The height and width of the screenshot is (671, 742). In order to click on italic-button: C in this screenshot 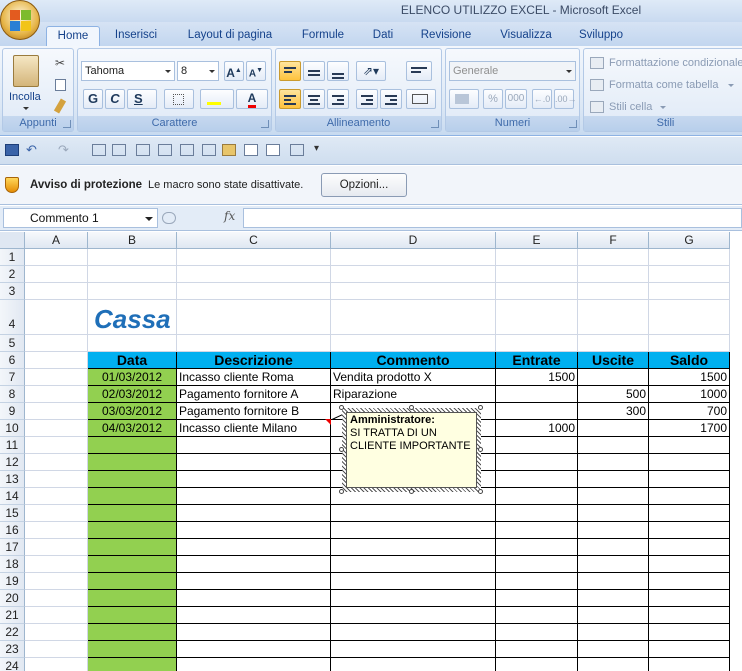, I will do `click(115, 99)`.